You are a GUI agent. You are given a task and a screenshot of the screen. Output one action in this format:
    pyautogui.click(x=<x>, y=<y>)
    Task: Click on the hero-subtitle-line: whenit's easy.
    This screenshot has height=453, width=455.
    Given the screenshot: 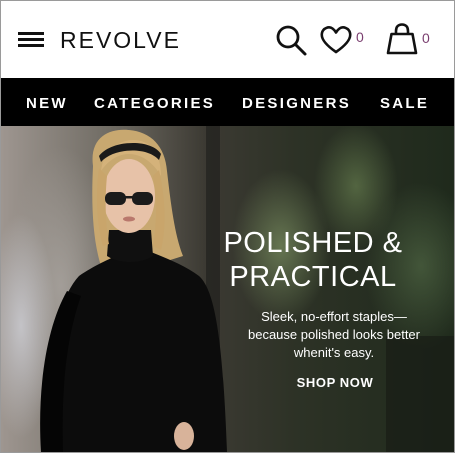 What is the action you would take?
    pyautogui.click(x=334, y=352)
    